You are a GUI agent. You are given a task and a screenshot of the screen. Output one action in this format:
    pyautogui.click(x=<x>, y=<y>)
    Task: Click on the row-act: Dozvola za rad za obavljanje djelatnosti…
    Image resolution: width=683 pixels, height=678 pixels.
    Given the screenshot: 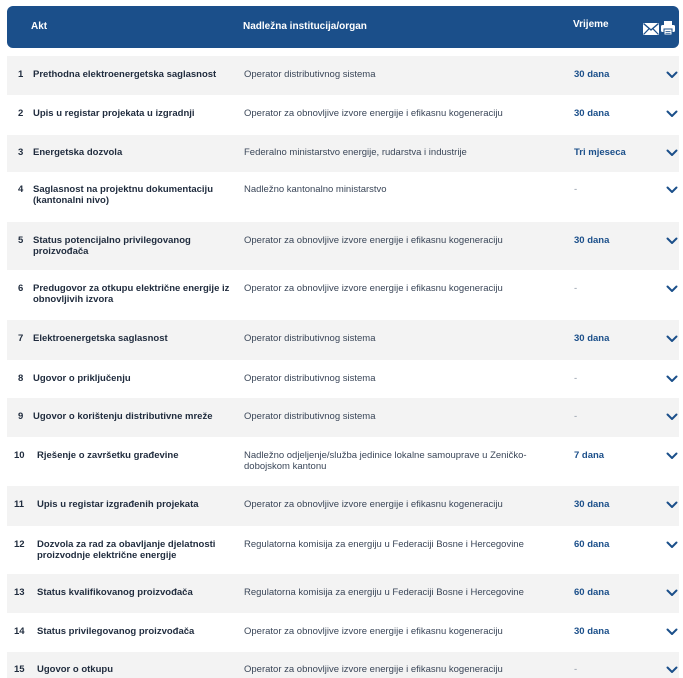 What is the action you would take?
    pyautogui.click(x=126, y=550)
    